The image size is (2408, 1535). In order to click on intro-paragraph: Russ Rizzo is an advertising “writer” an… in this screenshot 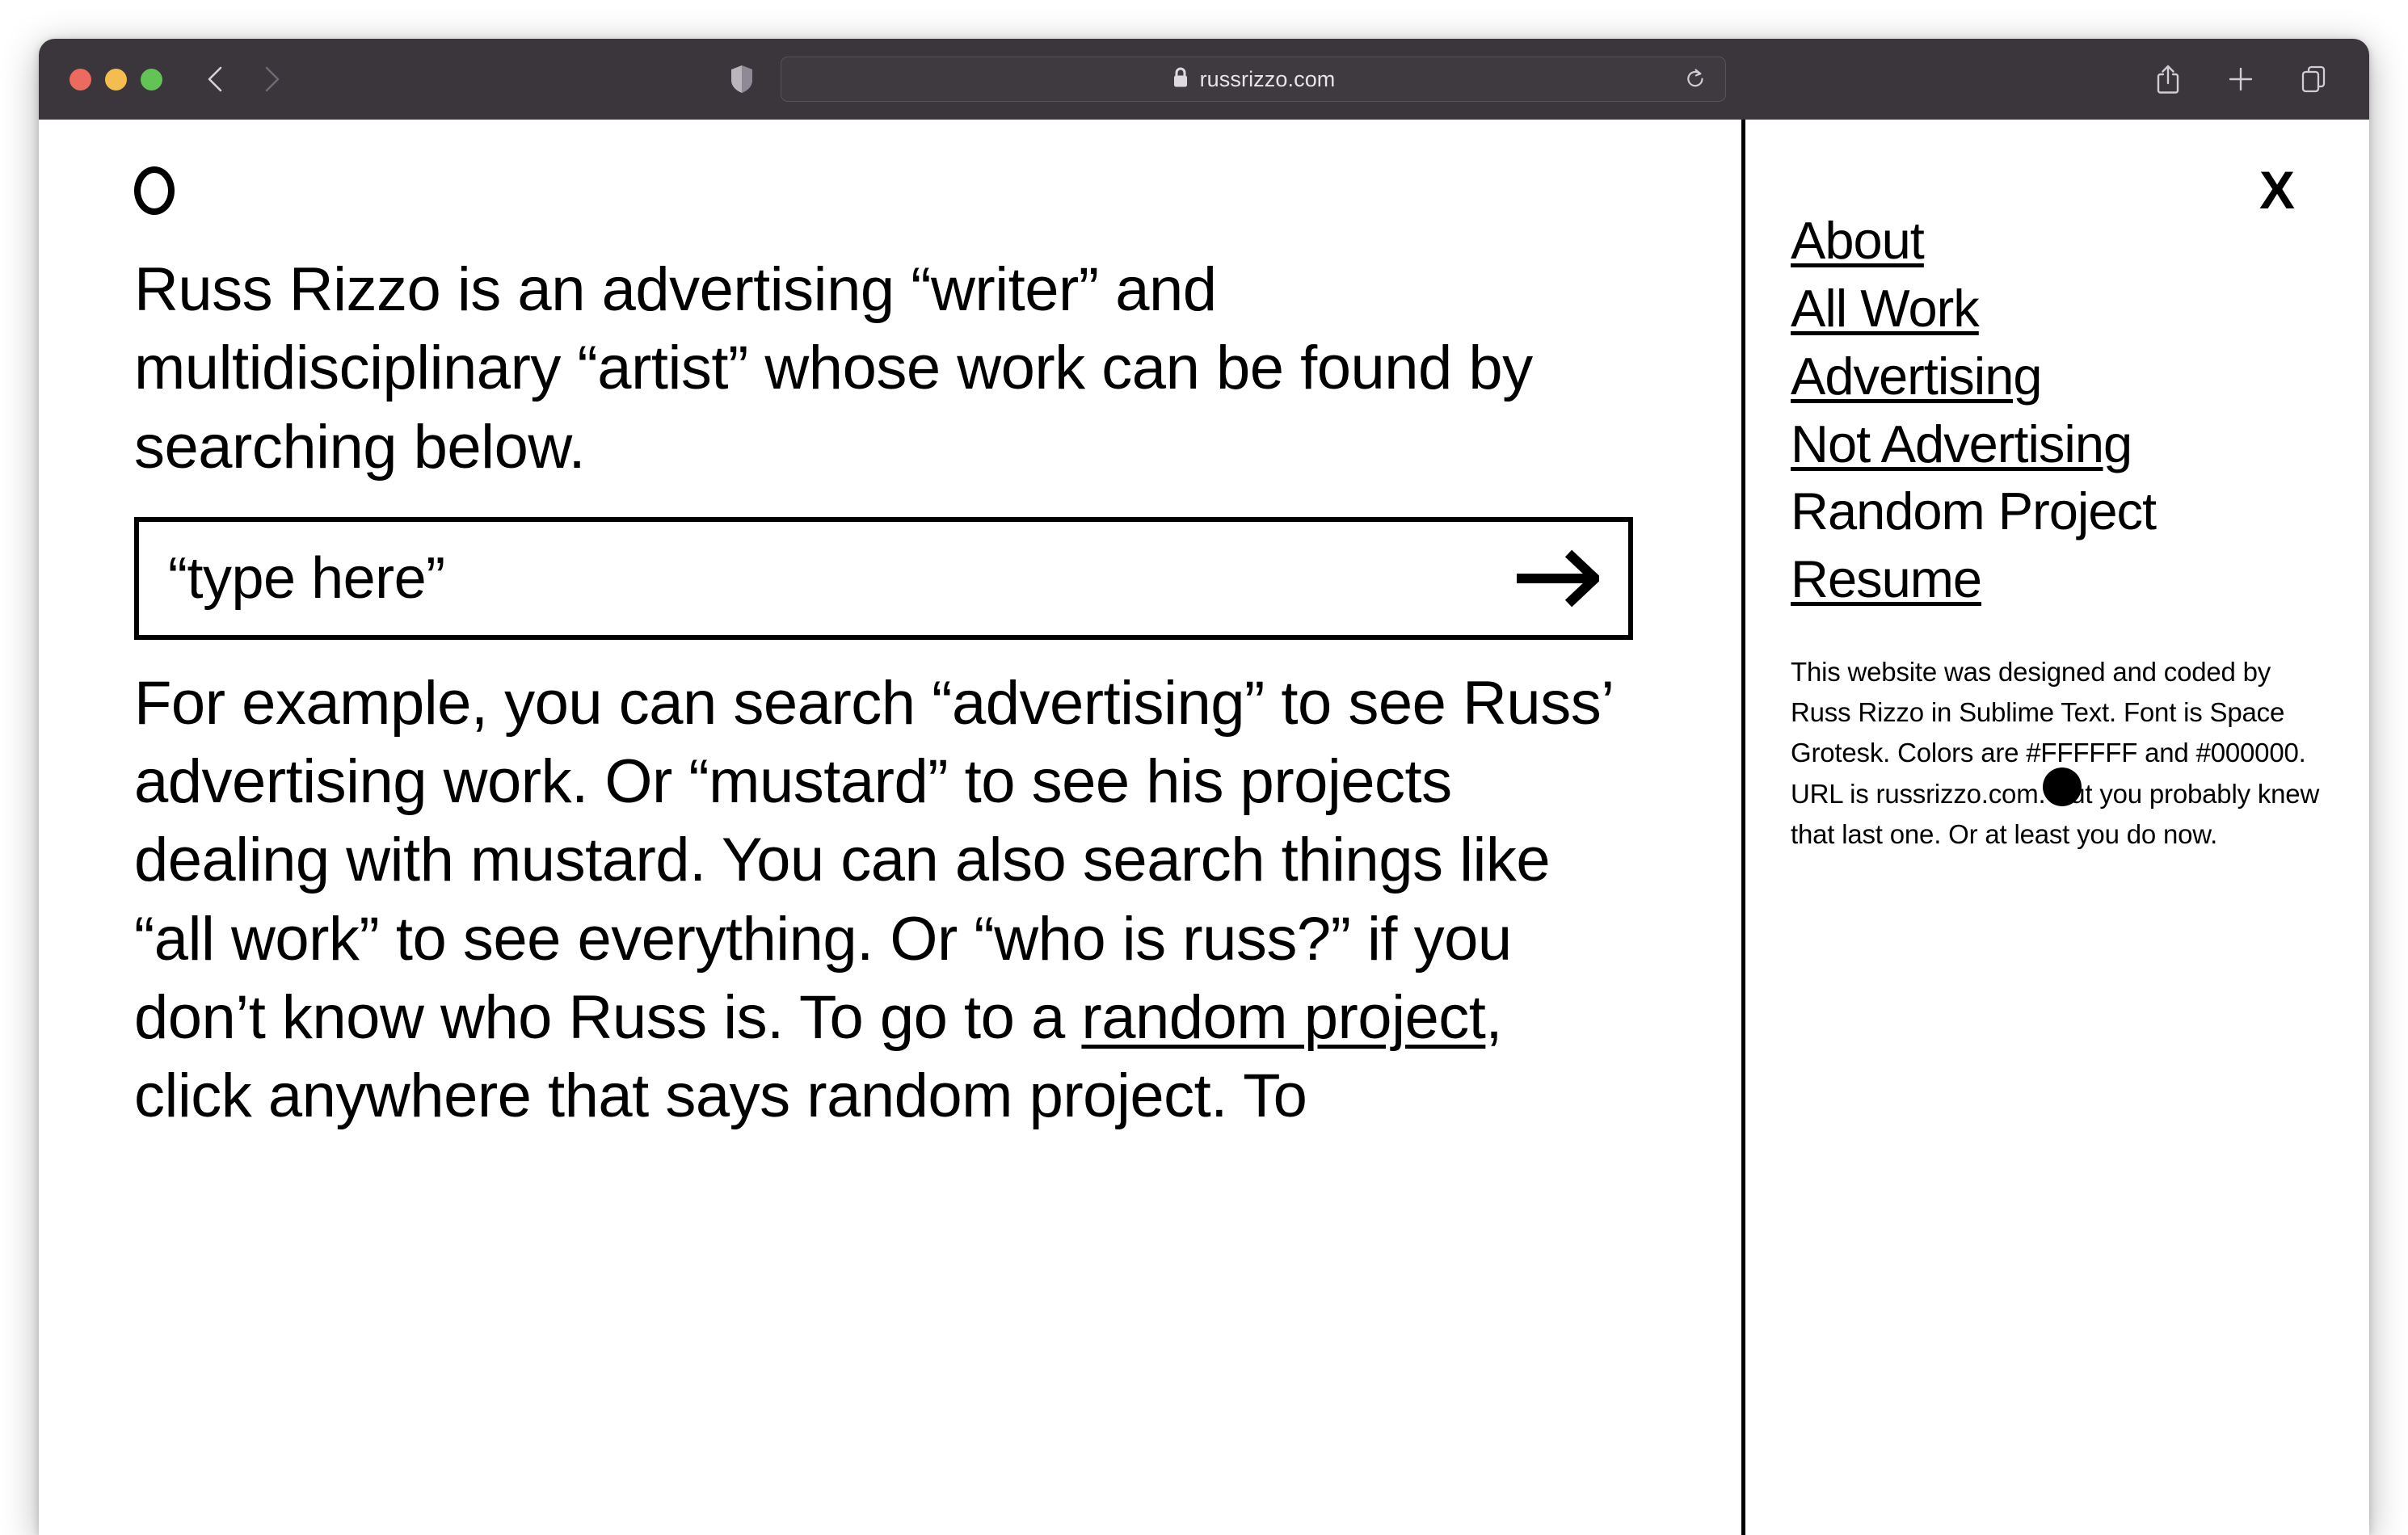, I will do `click(834, 368)`.